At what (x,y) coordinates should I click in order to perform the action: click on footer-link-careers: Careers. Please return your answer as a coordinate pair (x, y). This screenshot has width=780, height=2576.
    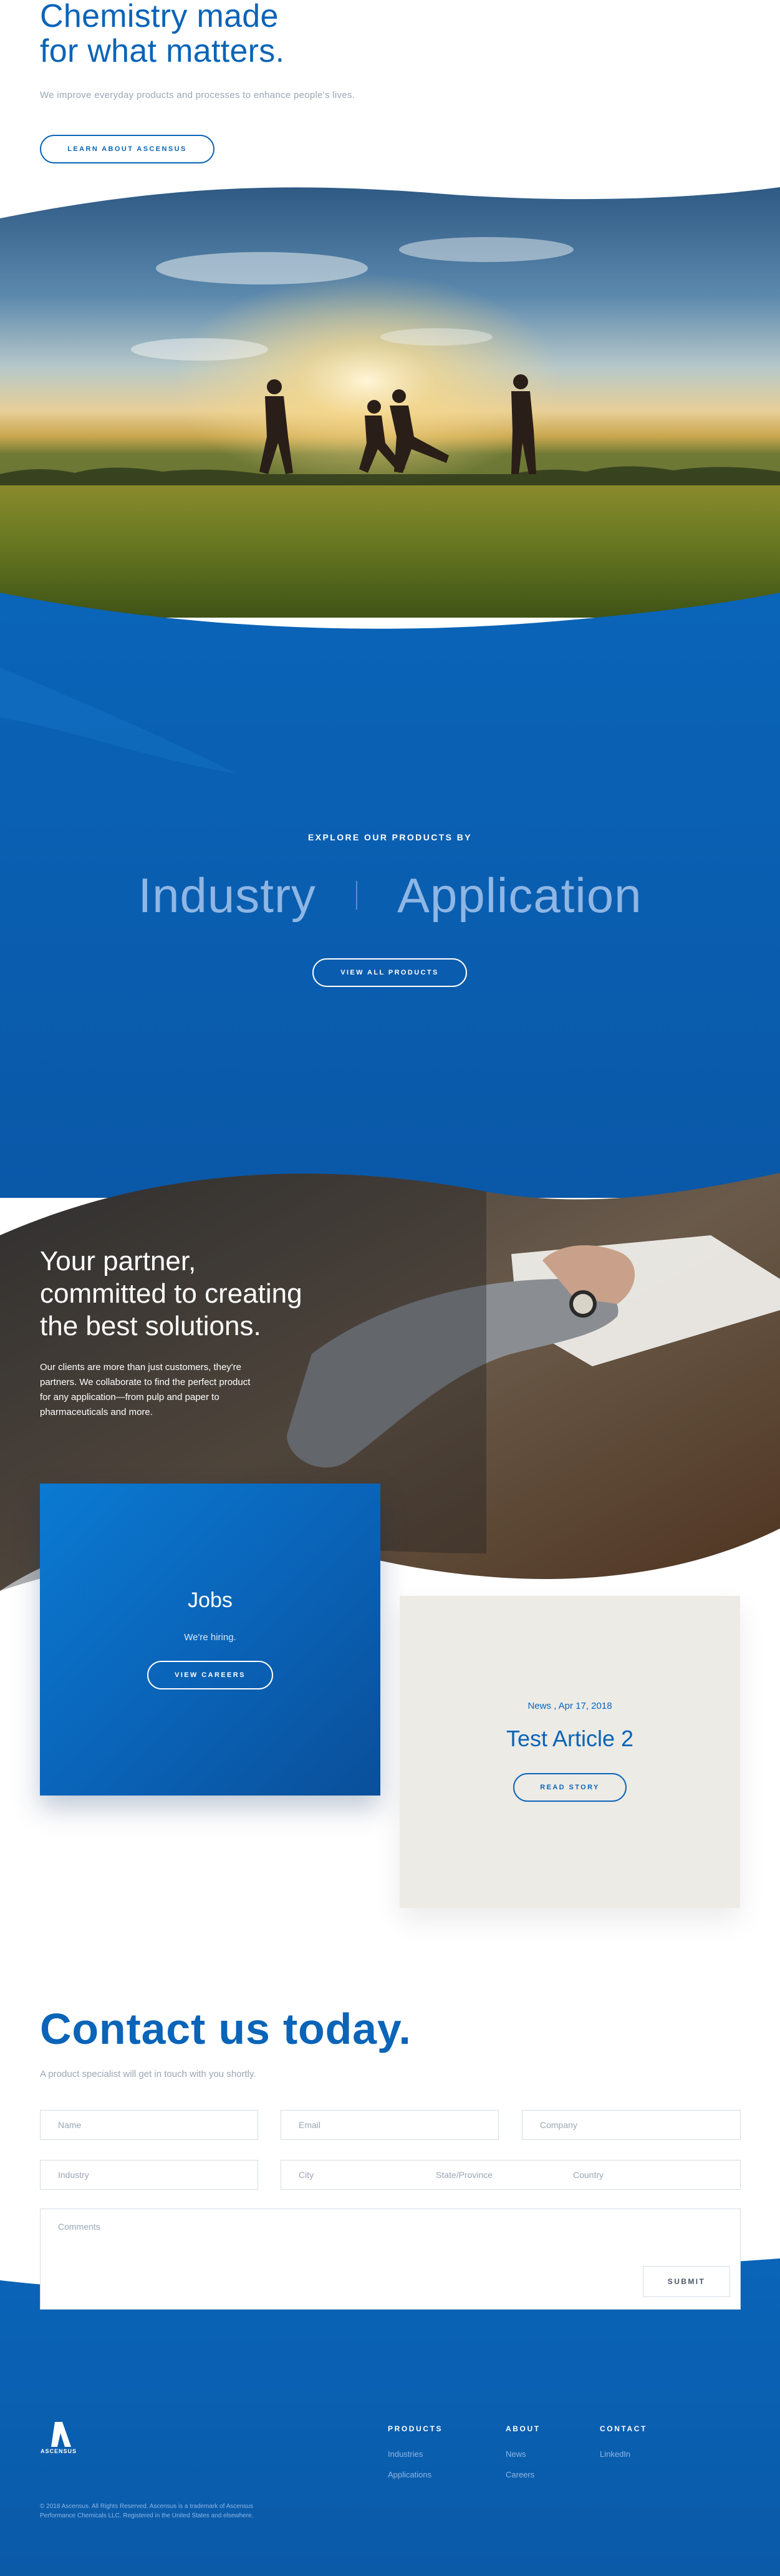
    Looking at the image, I should click on (523, 2474).